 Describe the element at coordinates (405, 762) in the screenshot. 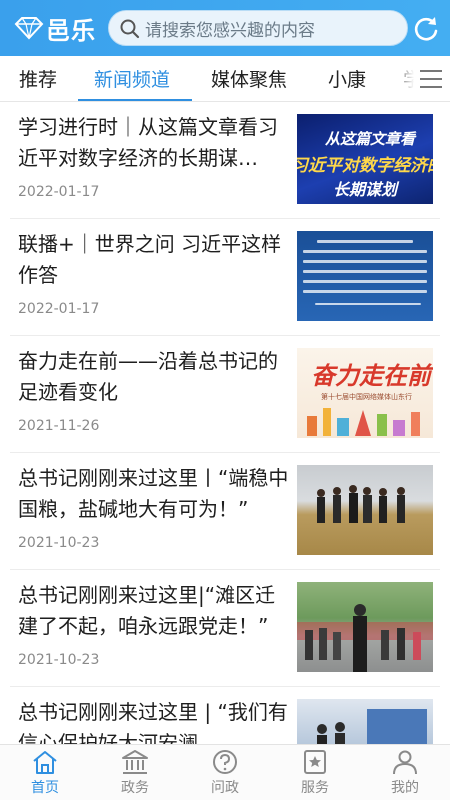

I see `user-icon` at that location.